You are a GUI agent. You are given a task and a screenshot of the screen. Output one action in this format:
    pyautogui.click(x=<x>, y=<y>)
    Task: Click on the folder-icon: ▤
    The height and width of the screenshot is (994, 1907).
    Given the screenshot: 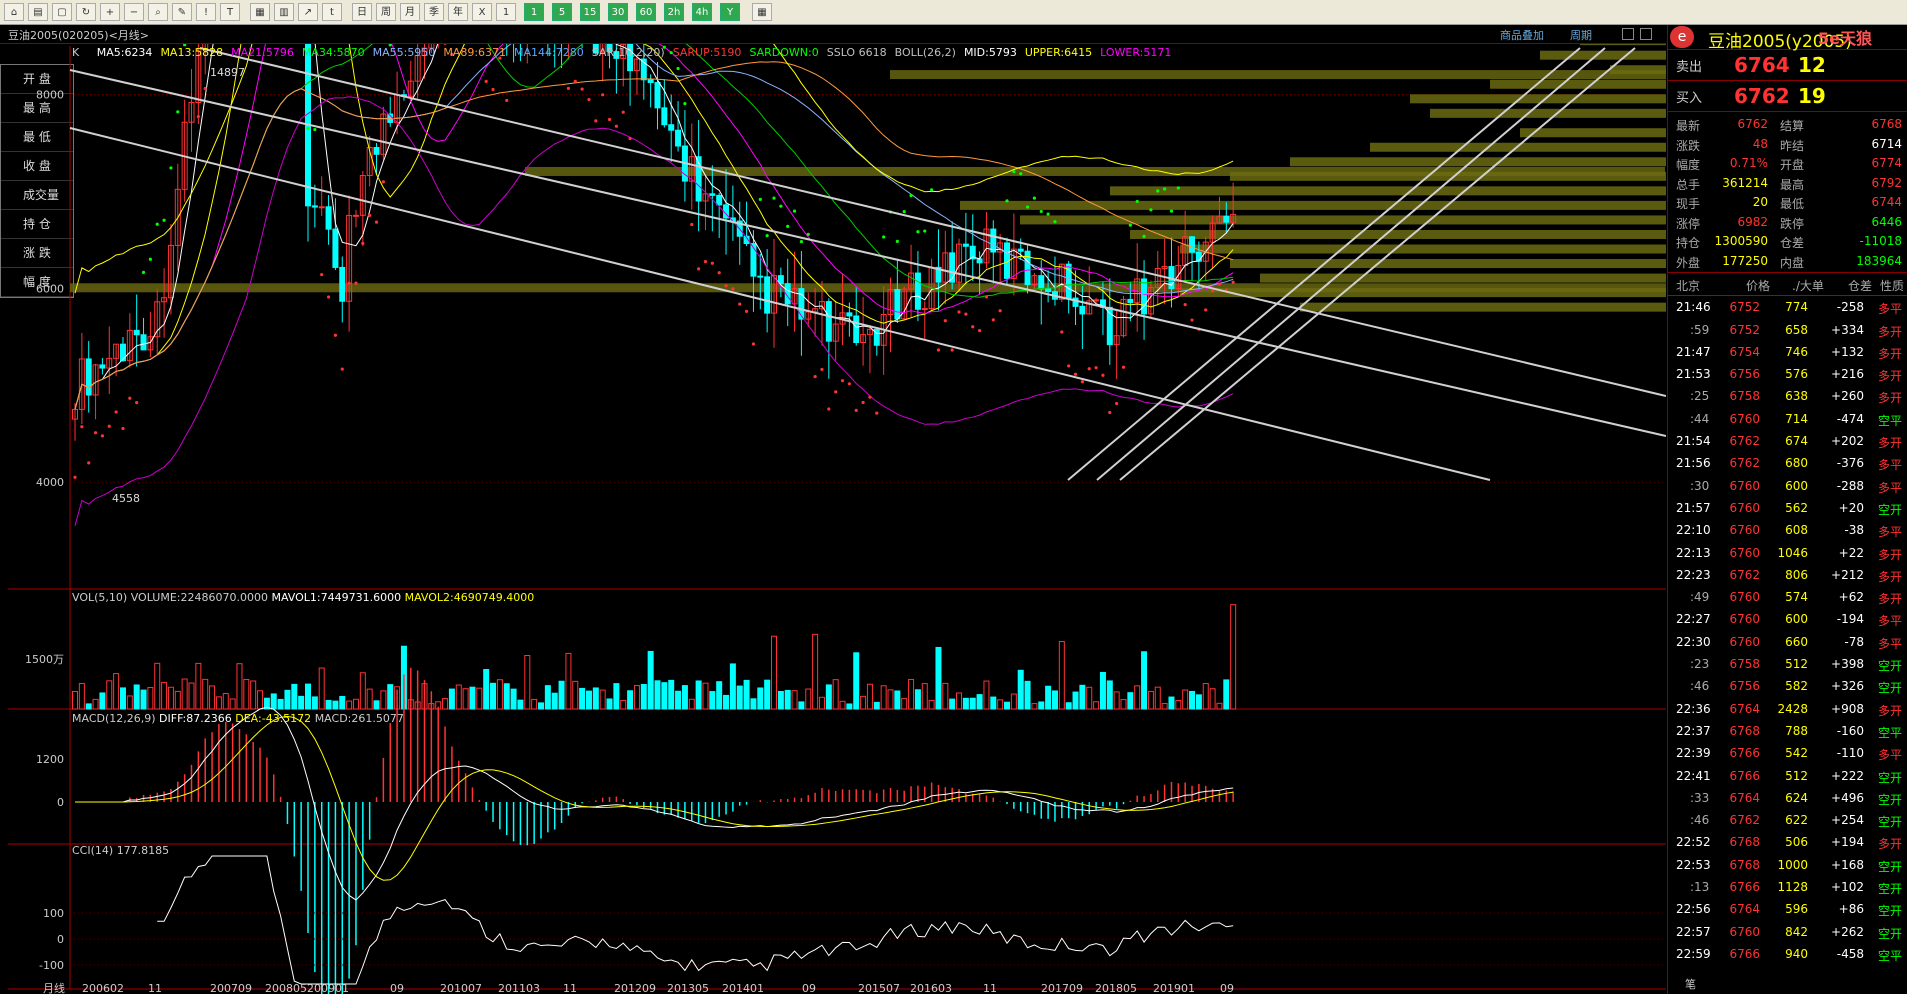 What is the action you would take?
    pyautogui.click(x=38, y=12)
    